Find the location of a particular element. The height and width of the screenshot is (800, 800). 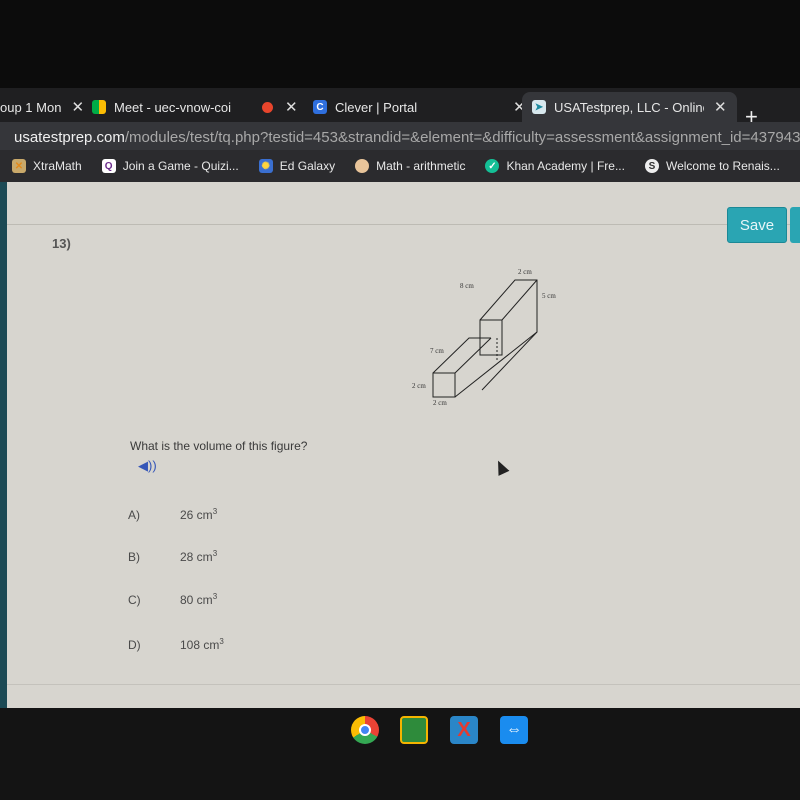

footer-divider is located at coordinates (403, 684).